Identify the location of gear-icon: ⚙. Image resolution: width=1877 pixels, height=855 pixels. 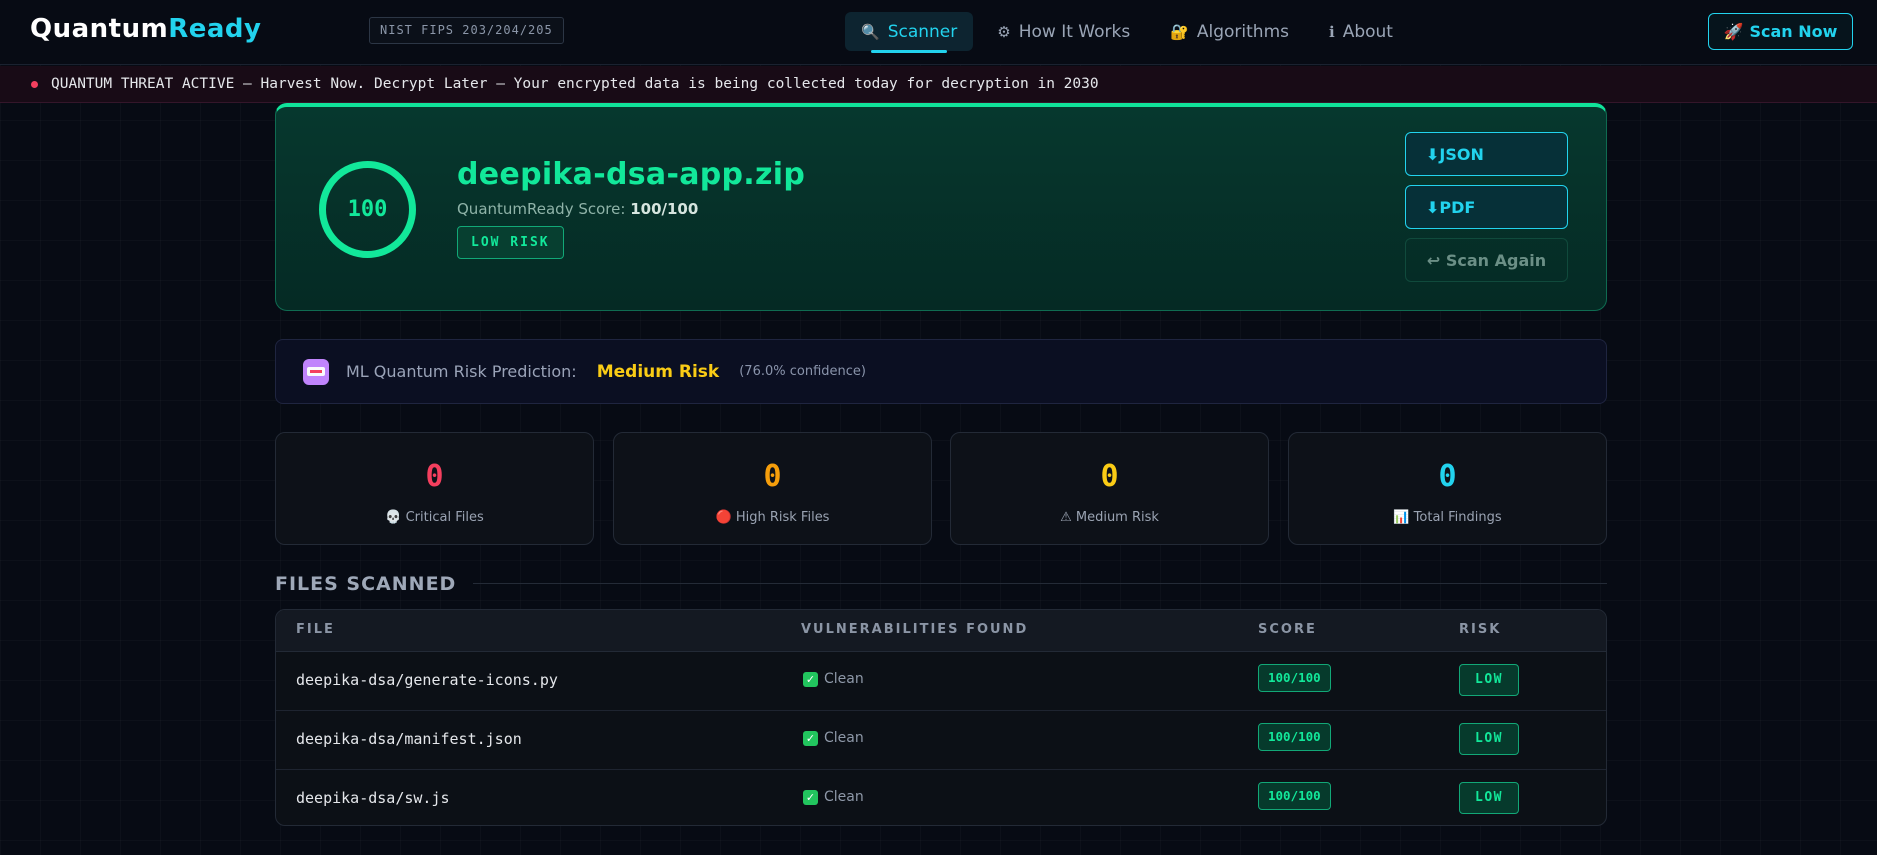
(1004, 31).